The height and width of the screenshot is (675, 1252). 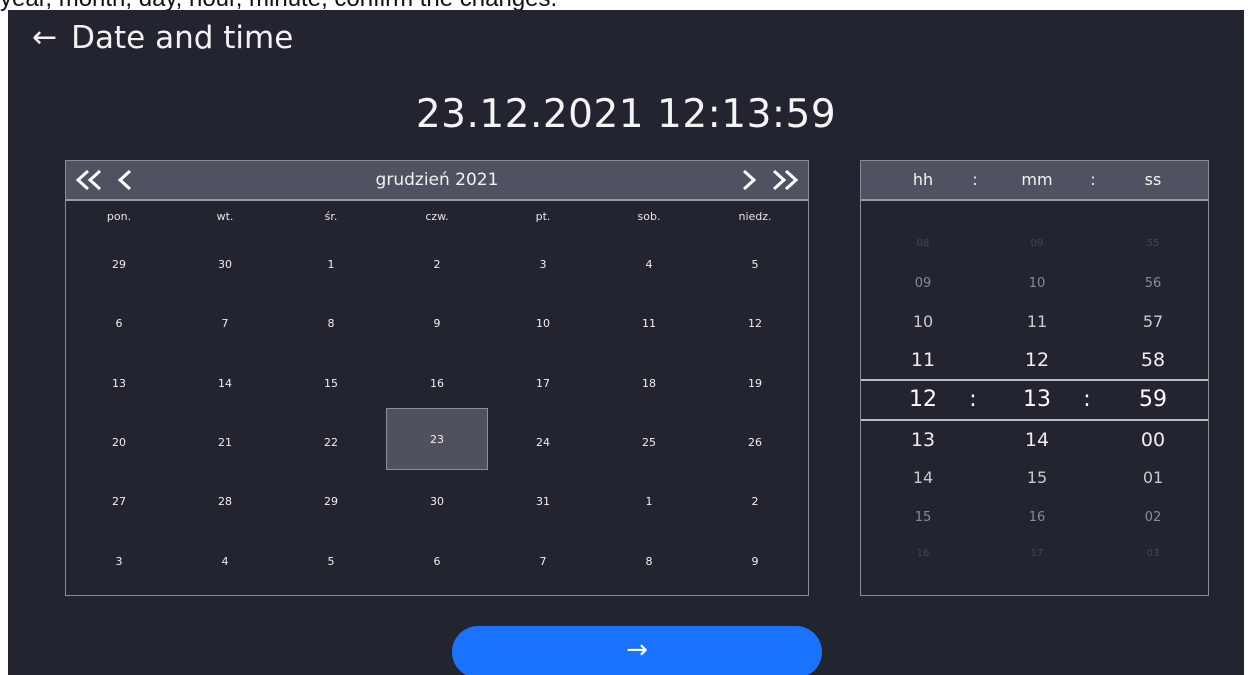 I want to click on time-row: 14 15 01, so click(x=1034, y=478).